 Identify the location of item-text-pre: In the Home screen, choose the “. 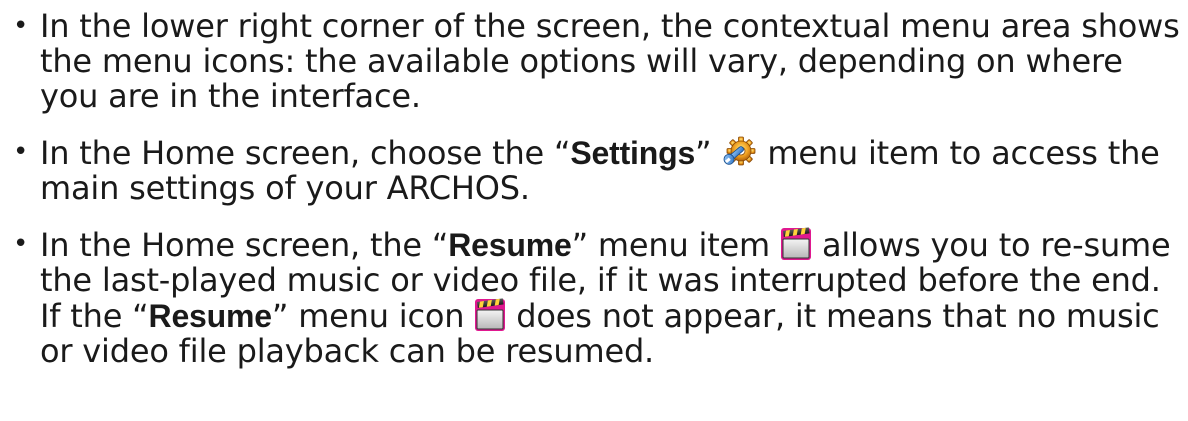
(305, 153).